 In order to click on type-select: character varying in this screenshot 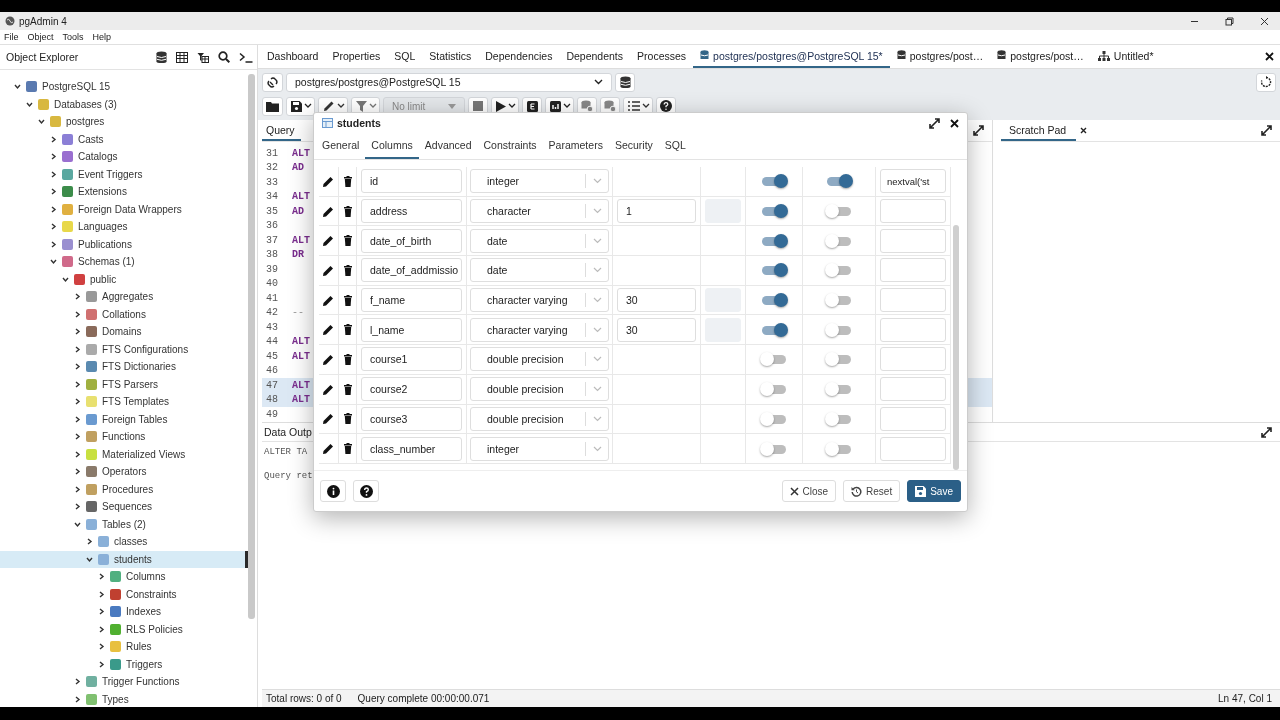, I will do `click(539, 300)`.